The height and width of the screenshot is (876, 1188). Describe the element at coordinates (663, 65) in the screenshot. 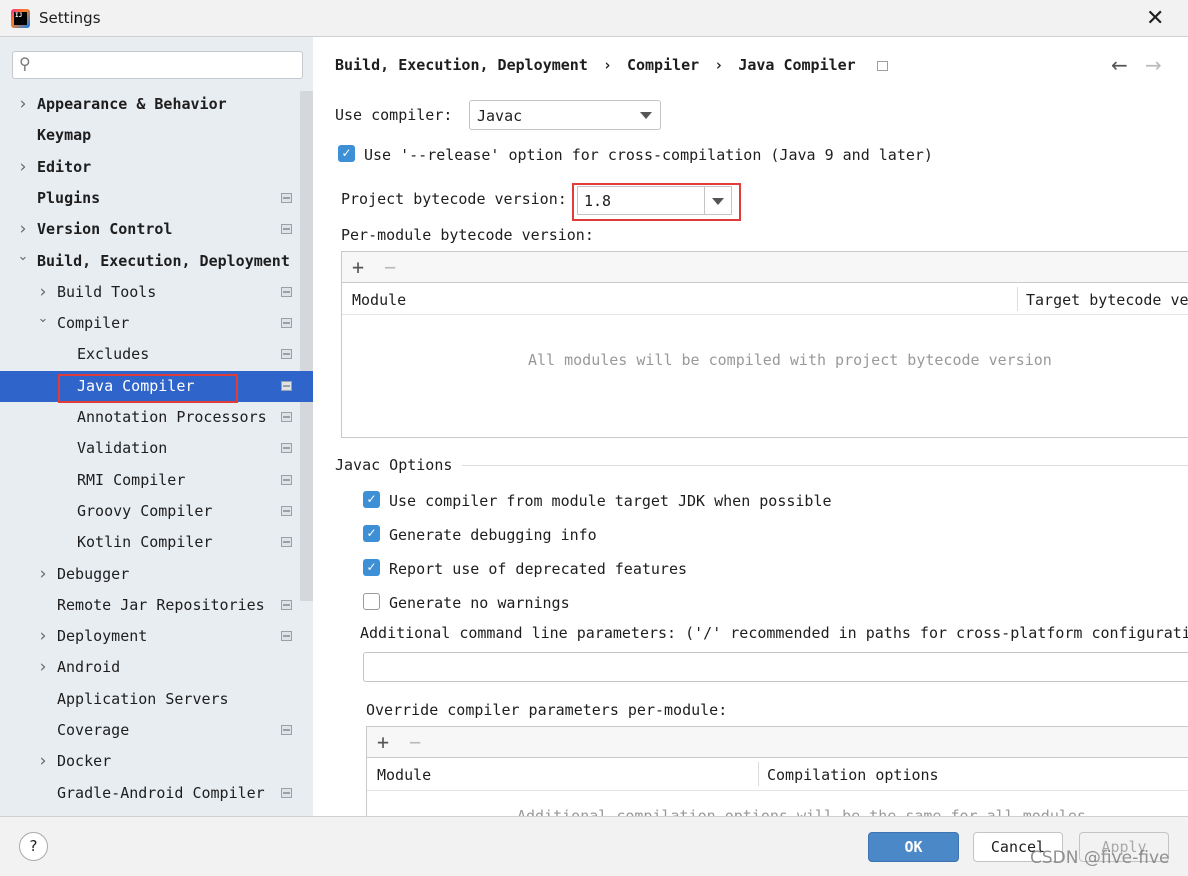

I see `breadcrumb-item: Compiler` at that location.